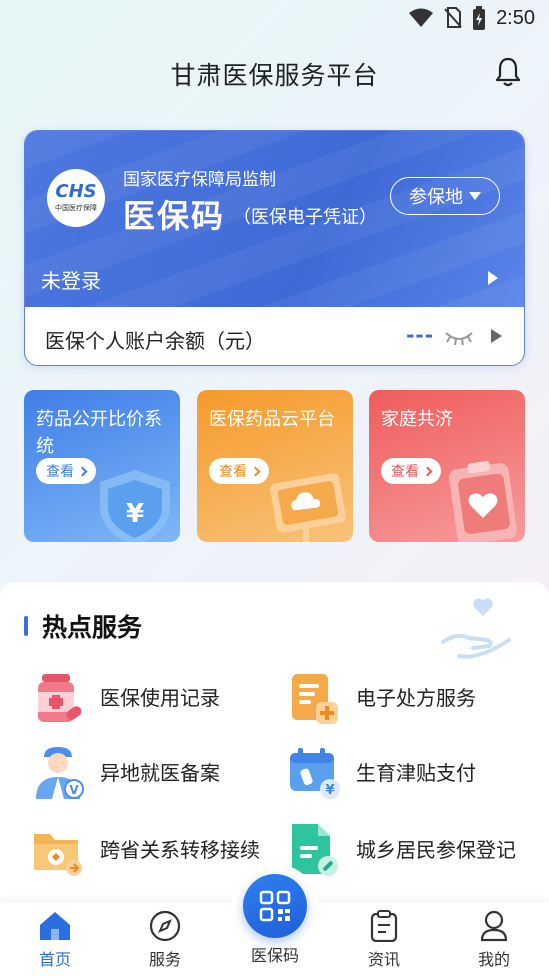 This screenshot has height=976, width=549. What do you see at coordinates (76, 191) in the screenshot?
I see `chs-logo-text: CHS` at bounding box center [76, 191].